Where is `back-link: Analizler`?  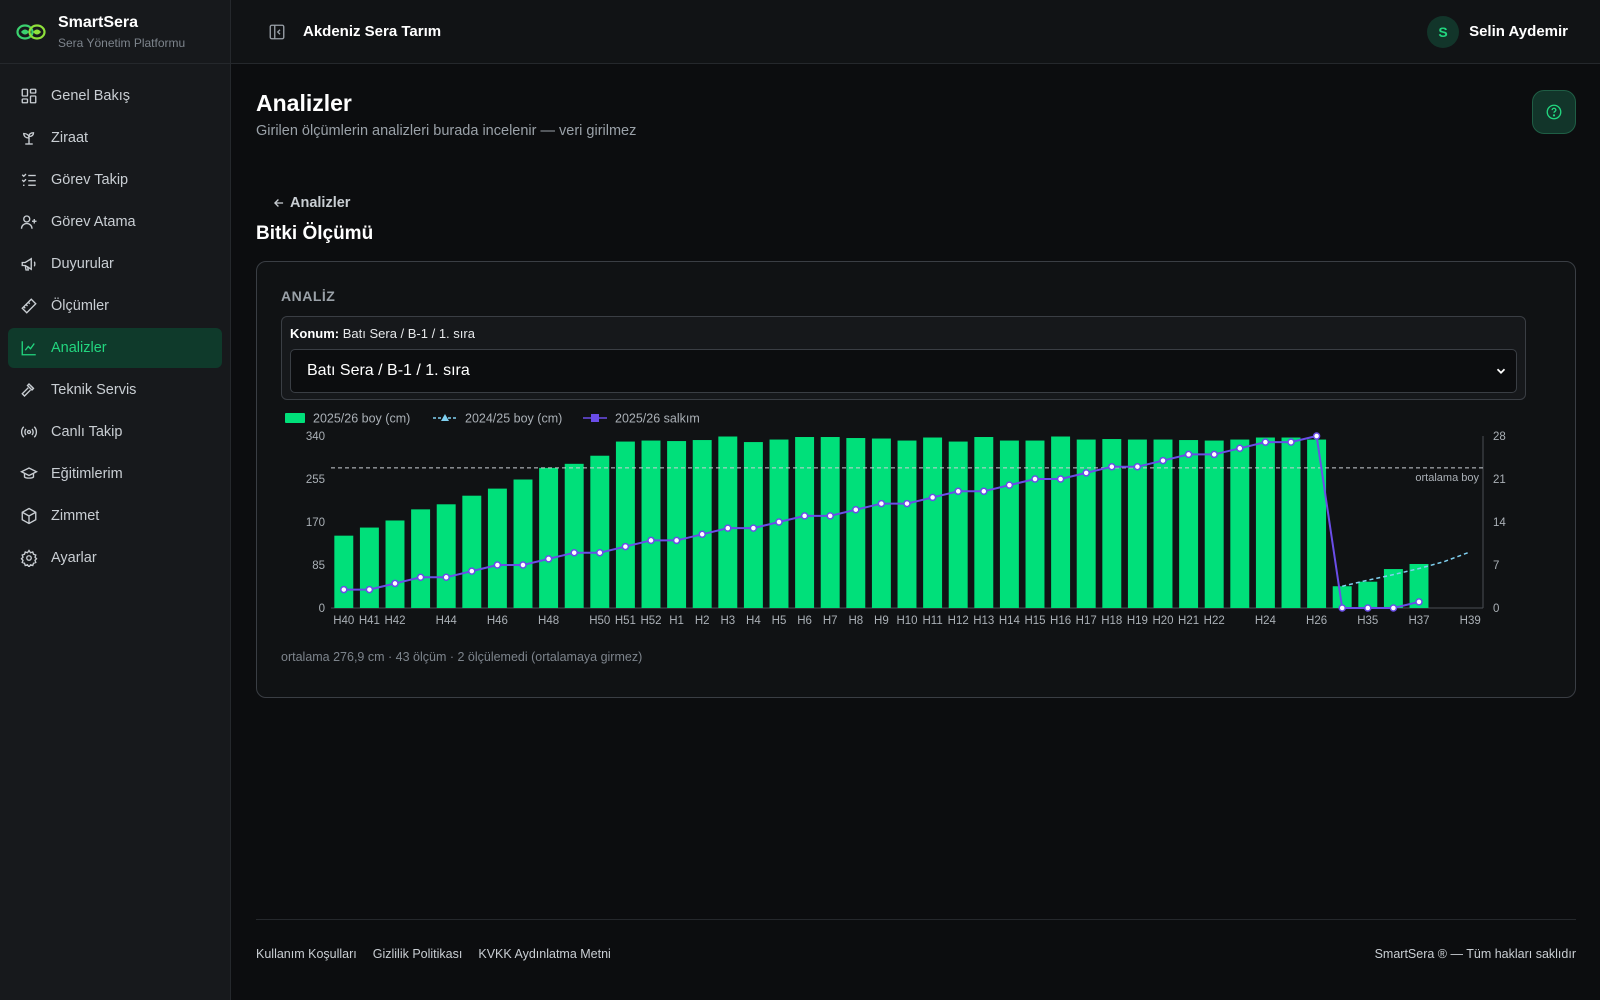
back-link: Analizler is located at coordinates (311, 203).